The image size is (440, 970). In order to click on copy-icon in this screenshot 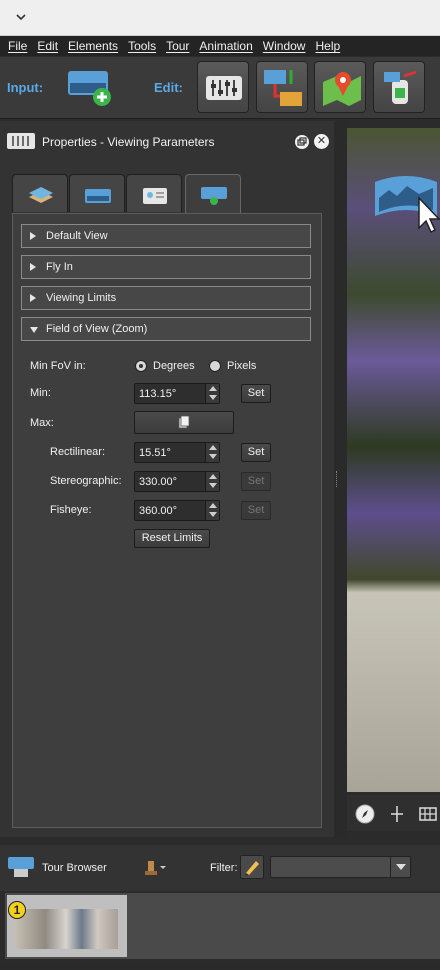, I will do `click(184, 422)`.